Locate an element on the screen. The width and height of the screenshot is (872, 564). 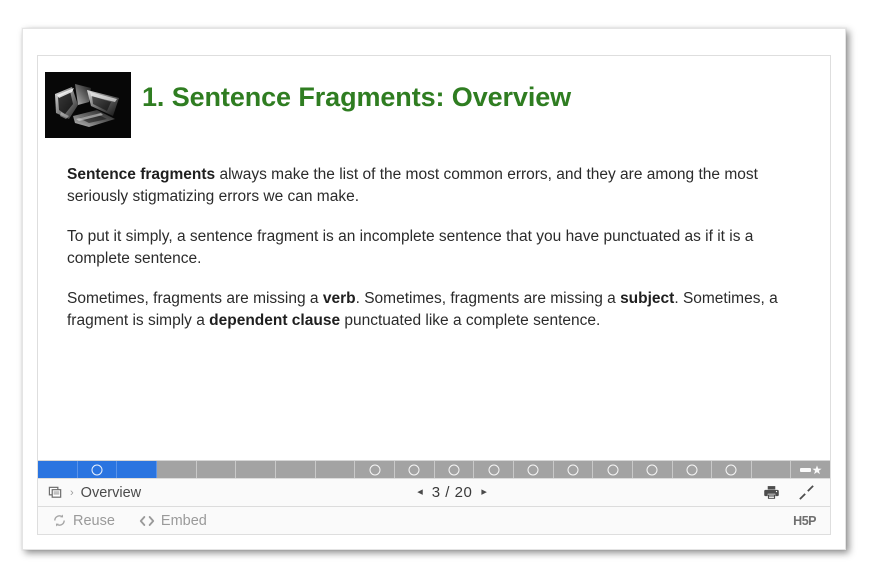
emphasized-term: dependent clause is located at coordinates (275, 321).